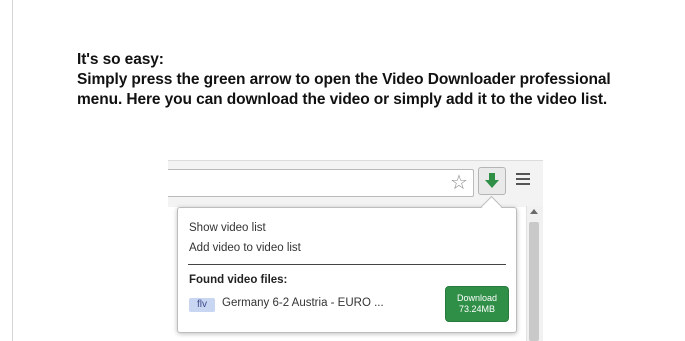 Image resolution: width=685 pixels, height=341 pixels. What do you see at coordinates (238, 280) in the screenshot?
I see `found-video-files-label: Found video files:` at bounding box center [238, 280].